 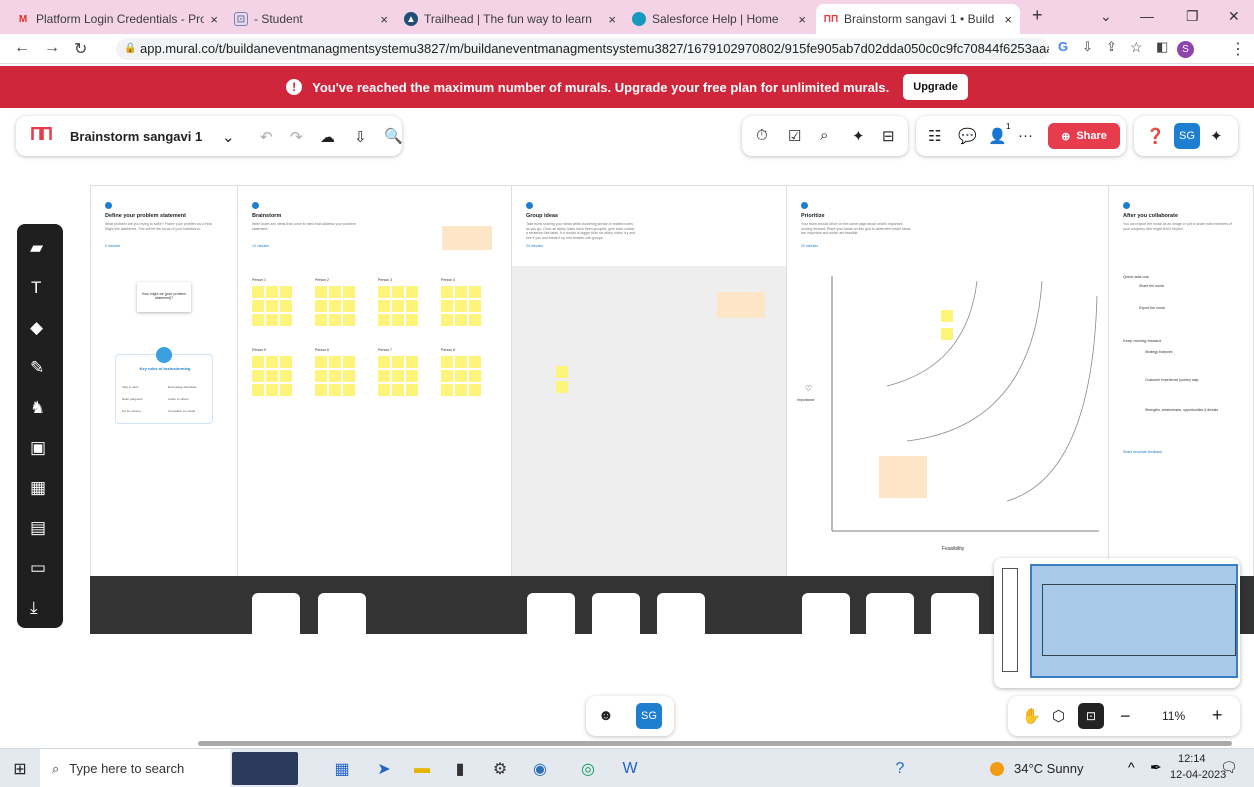 I want to click on upload-icon: ⤓, so click(x=34, y=608).